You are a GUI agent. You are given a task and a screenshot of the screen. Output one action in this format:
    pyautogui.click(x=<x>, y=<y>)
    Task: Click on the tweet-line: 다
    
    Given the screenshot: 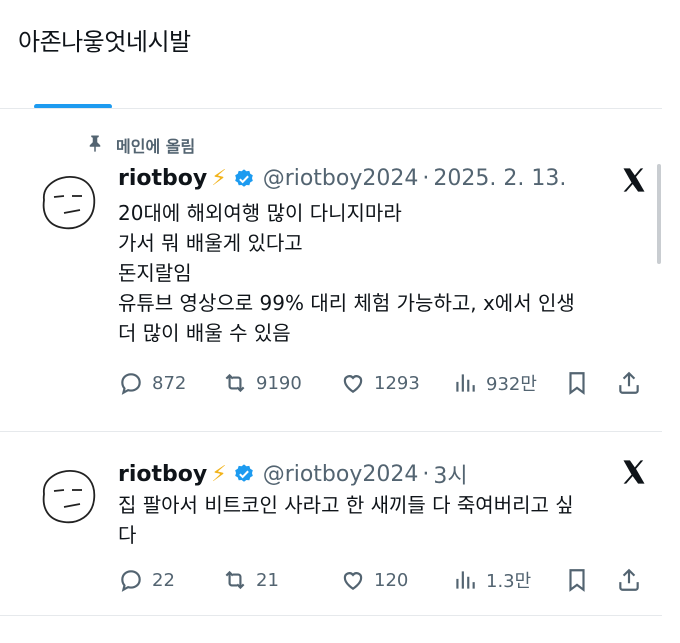 What is the action you would take?
    pyautogui.click(x=127, y=535)
    